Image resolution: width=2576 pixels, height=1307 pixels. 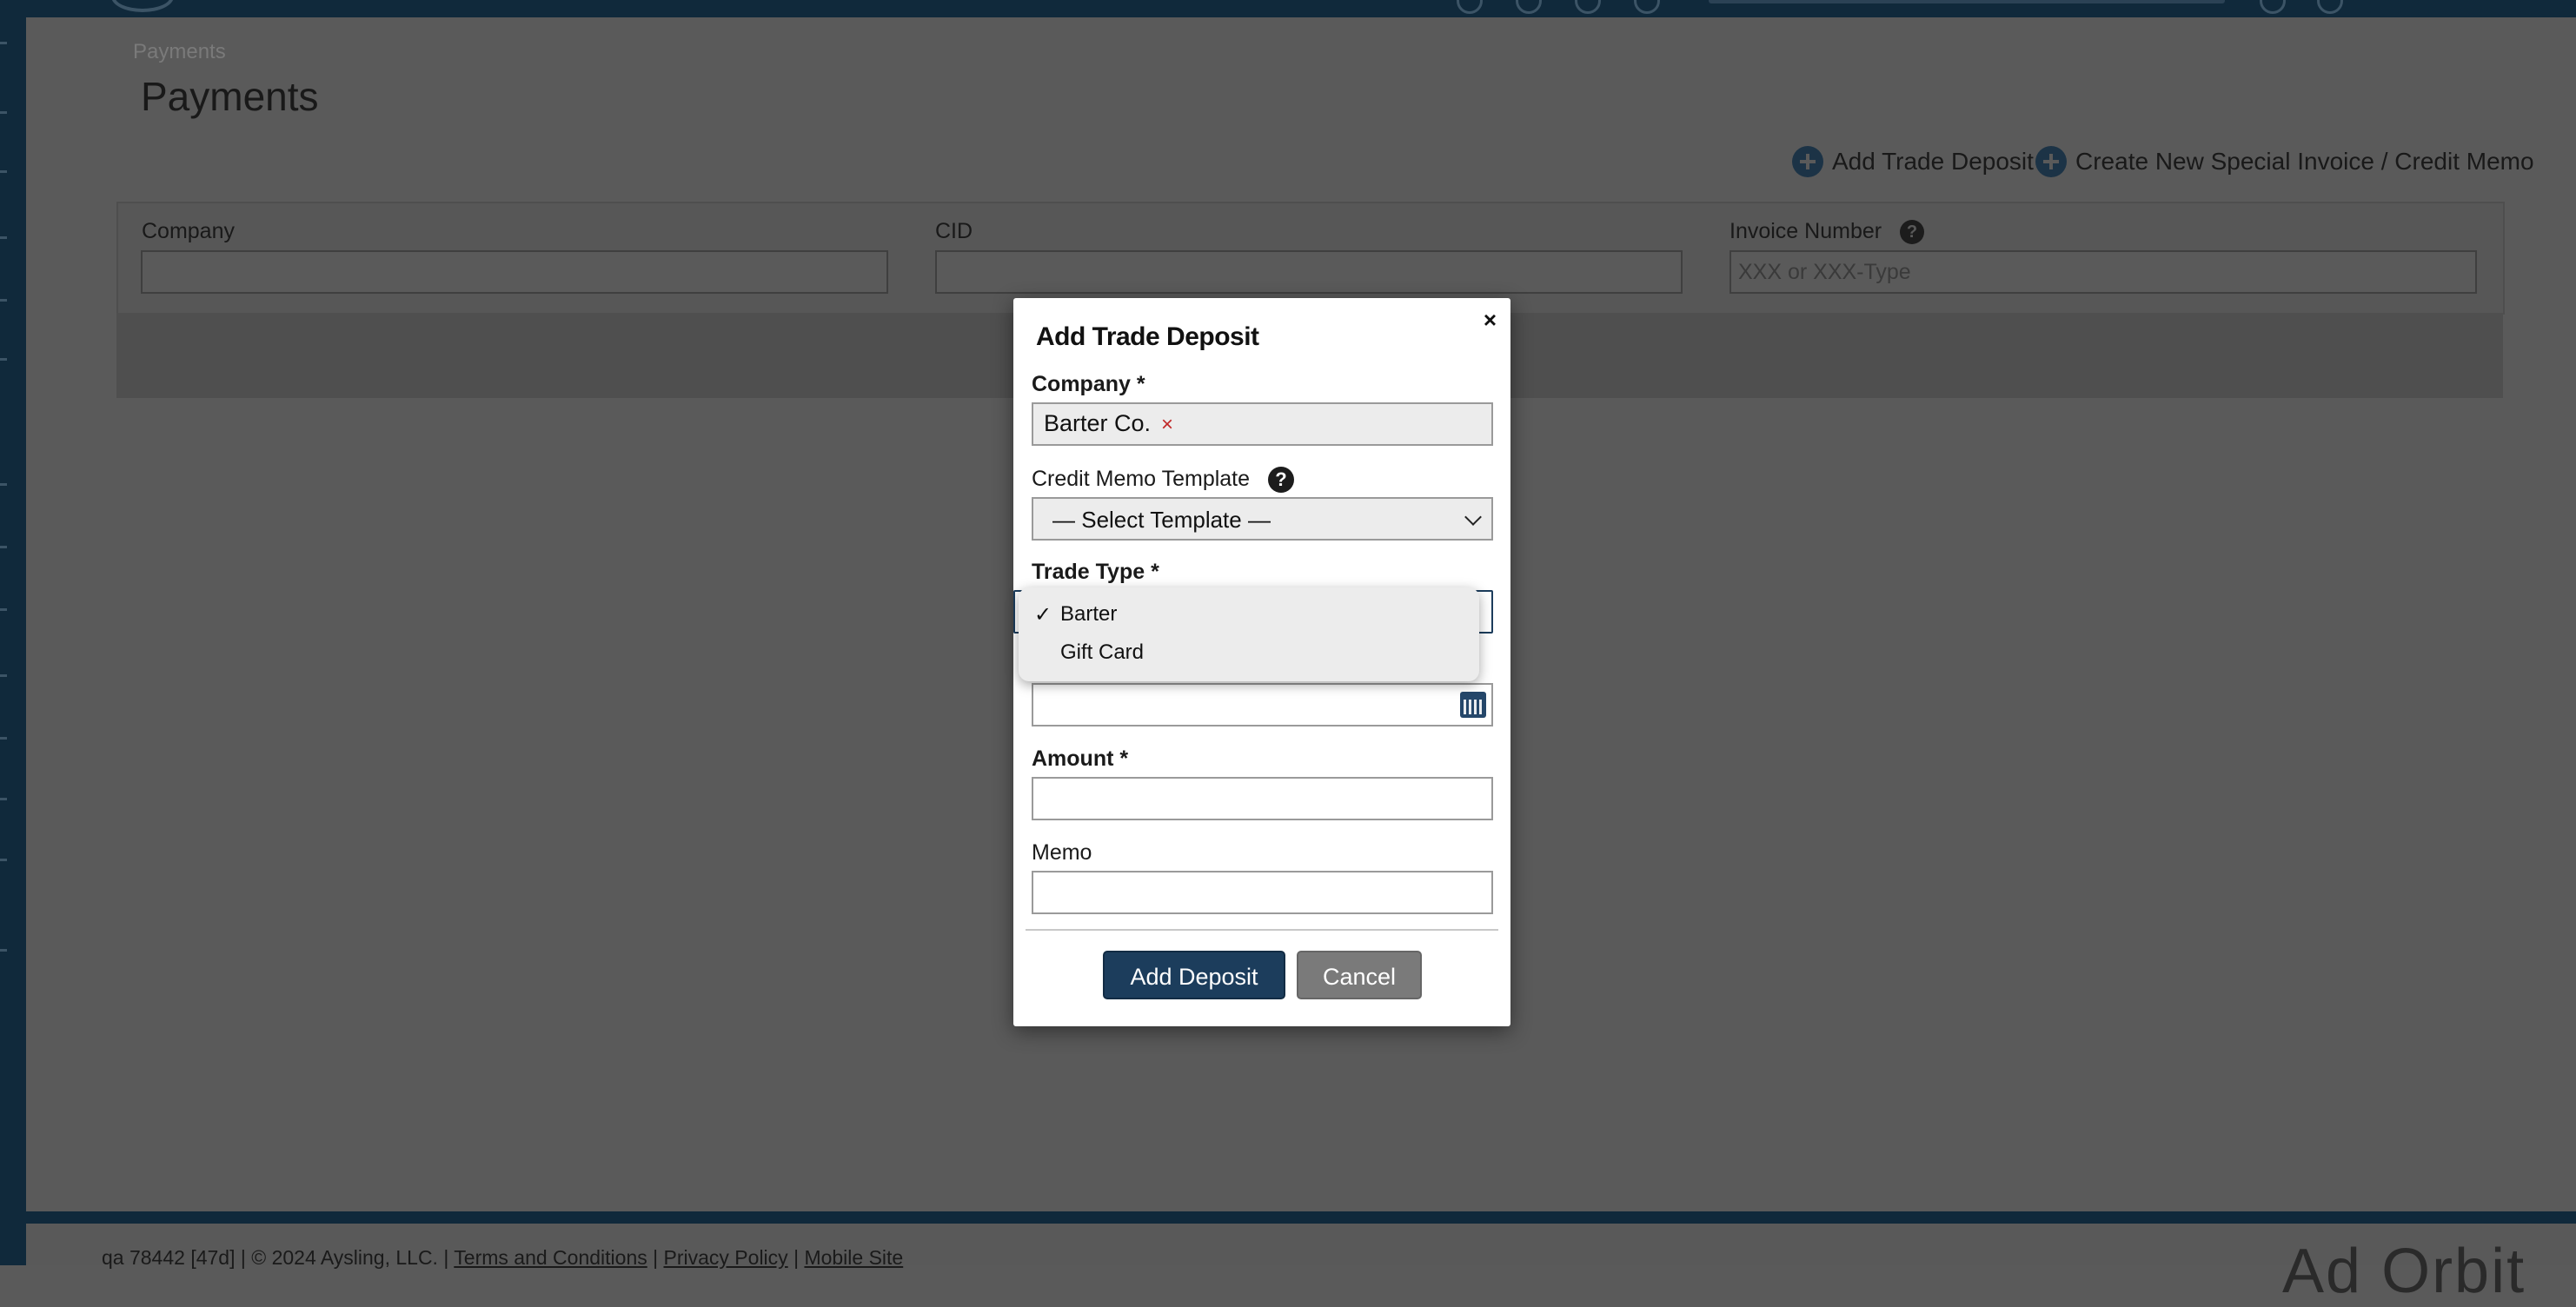 I want to click on close-icon: ×, so click(x=1490, y=320).